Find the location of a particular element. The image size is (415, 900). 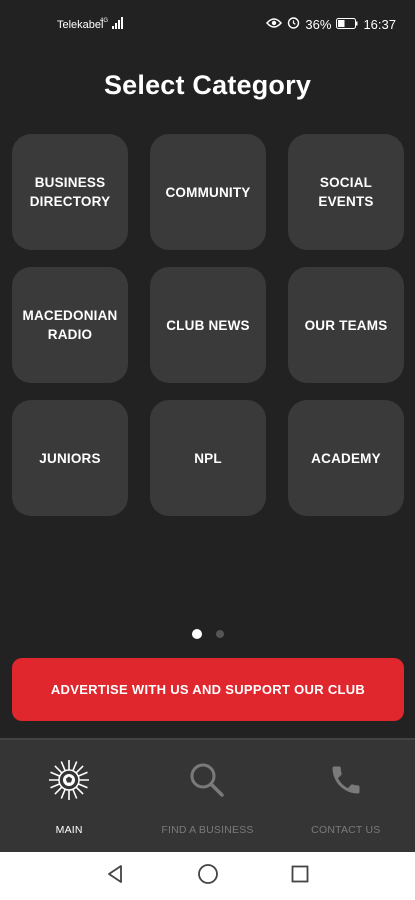

battery-percent: 36% is located at coordinates (318, 24).